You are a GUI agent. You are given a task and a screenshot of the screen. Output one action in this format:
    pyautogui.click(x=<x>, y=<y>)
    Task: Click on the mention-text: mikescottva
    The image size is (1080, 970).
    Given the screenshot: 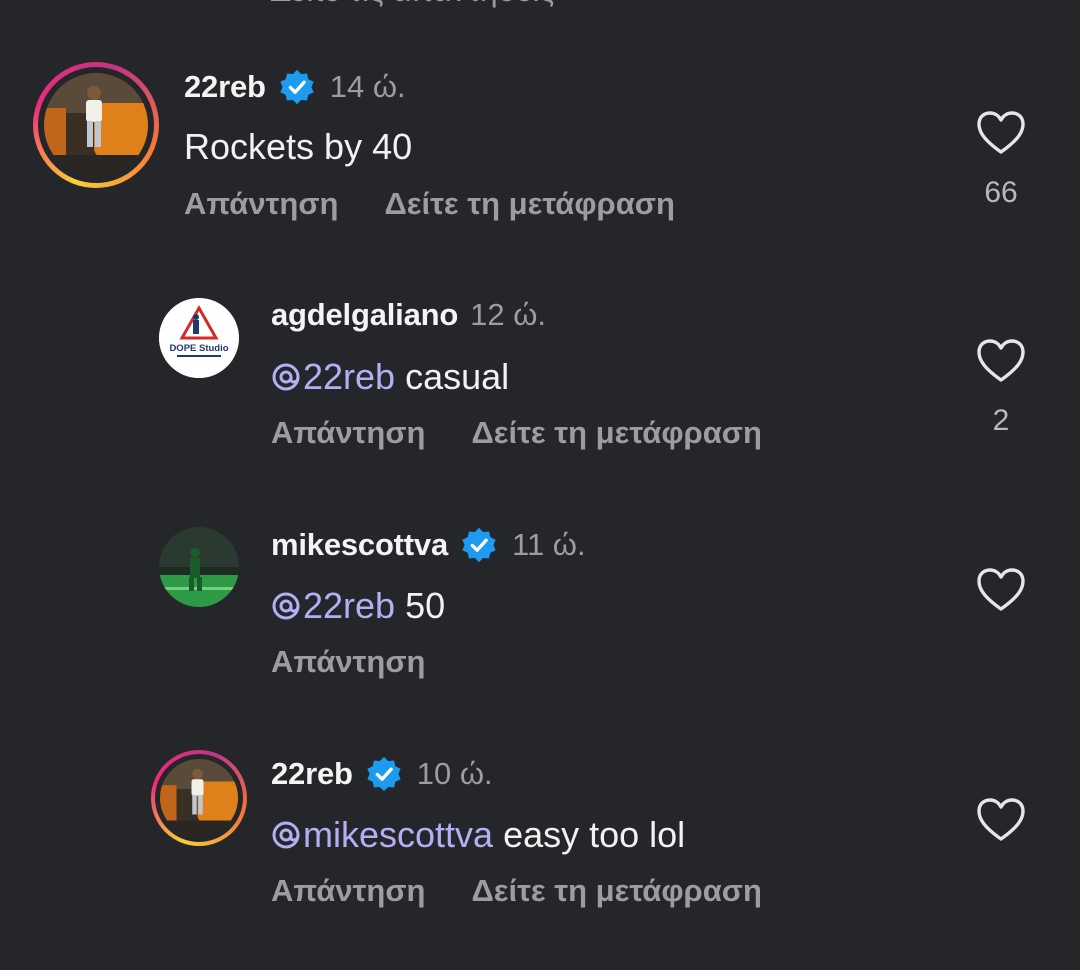 What is the action you would take?
    pyautogui.click(x=398, y=834)
    